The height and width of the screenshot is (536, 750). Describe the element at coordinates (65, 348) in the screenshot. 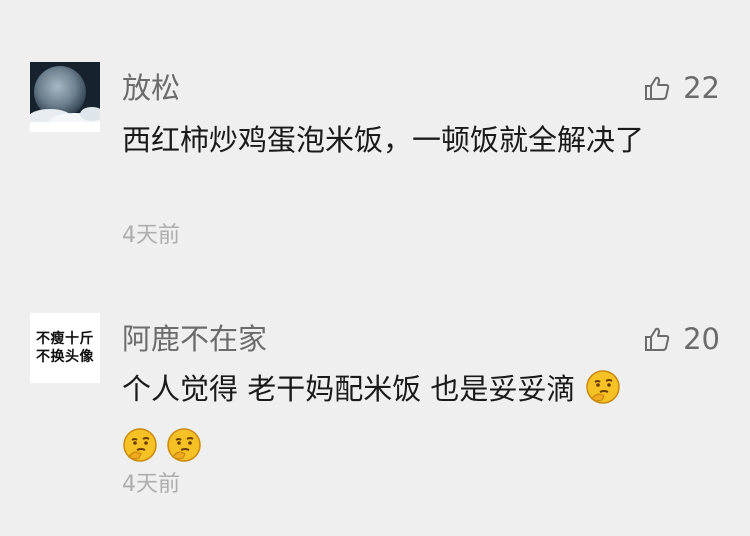

I see `avatar: 不瘦十斤 不换头像` at that location.